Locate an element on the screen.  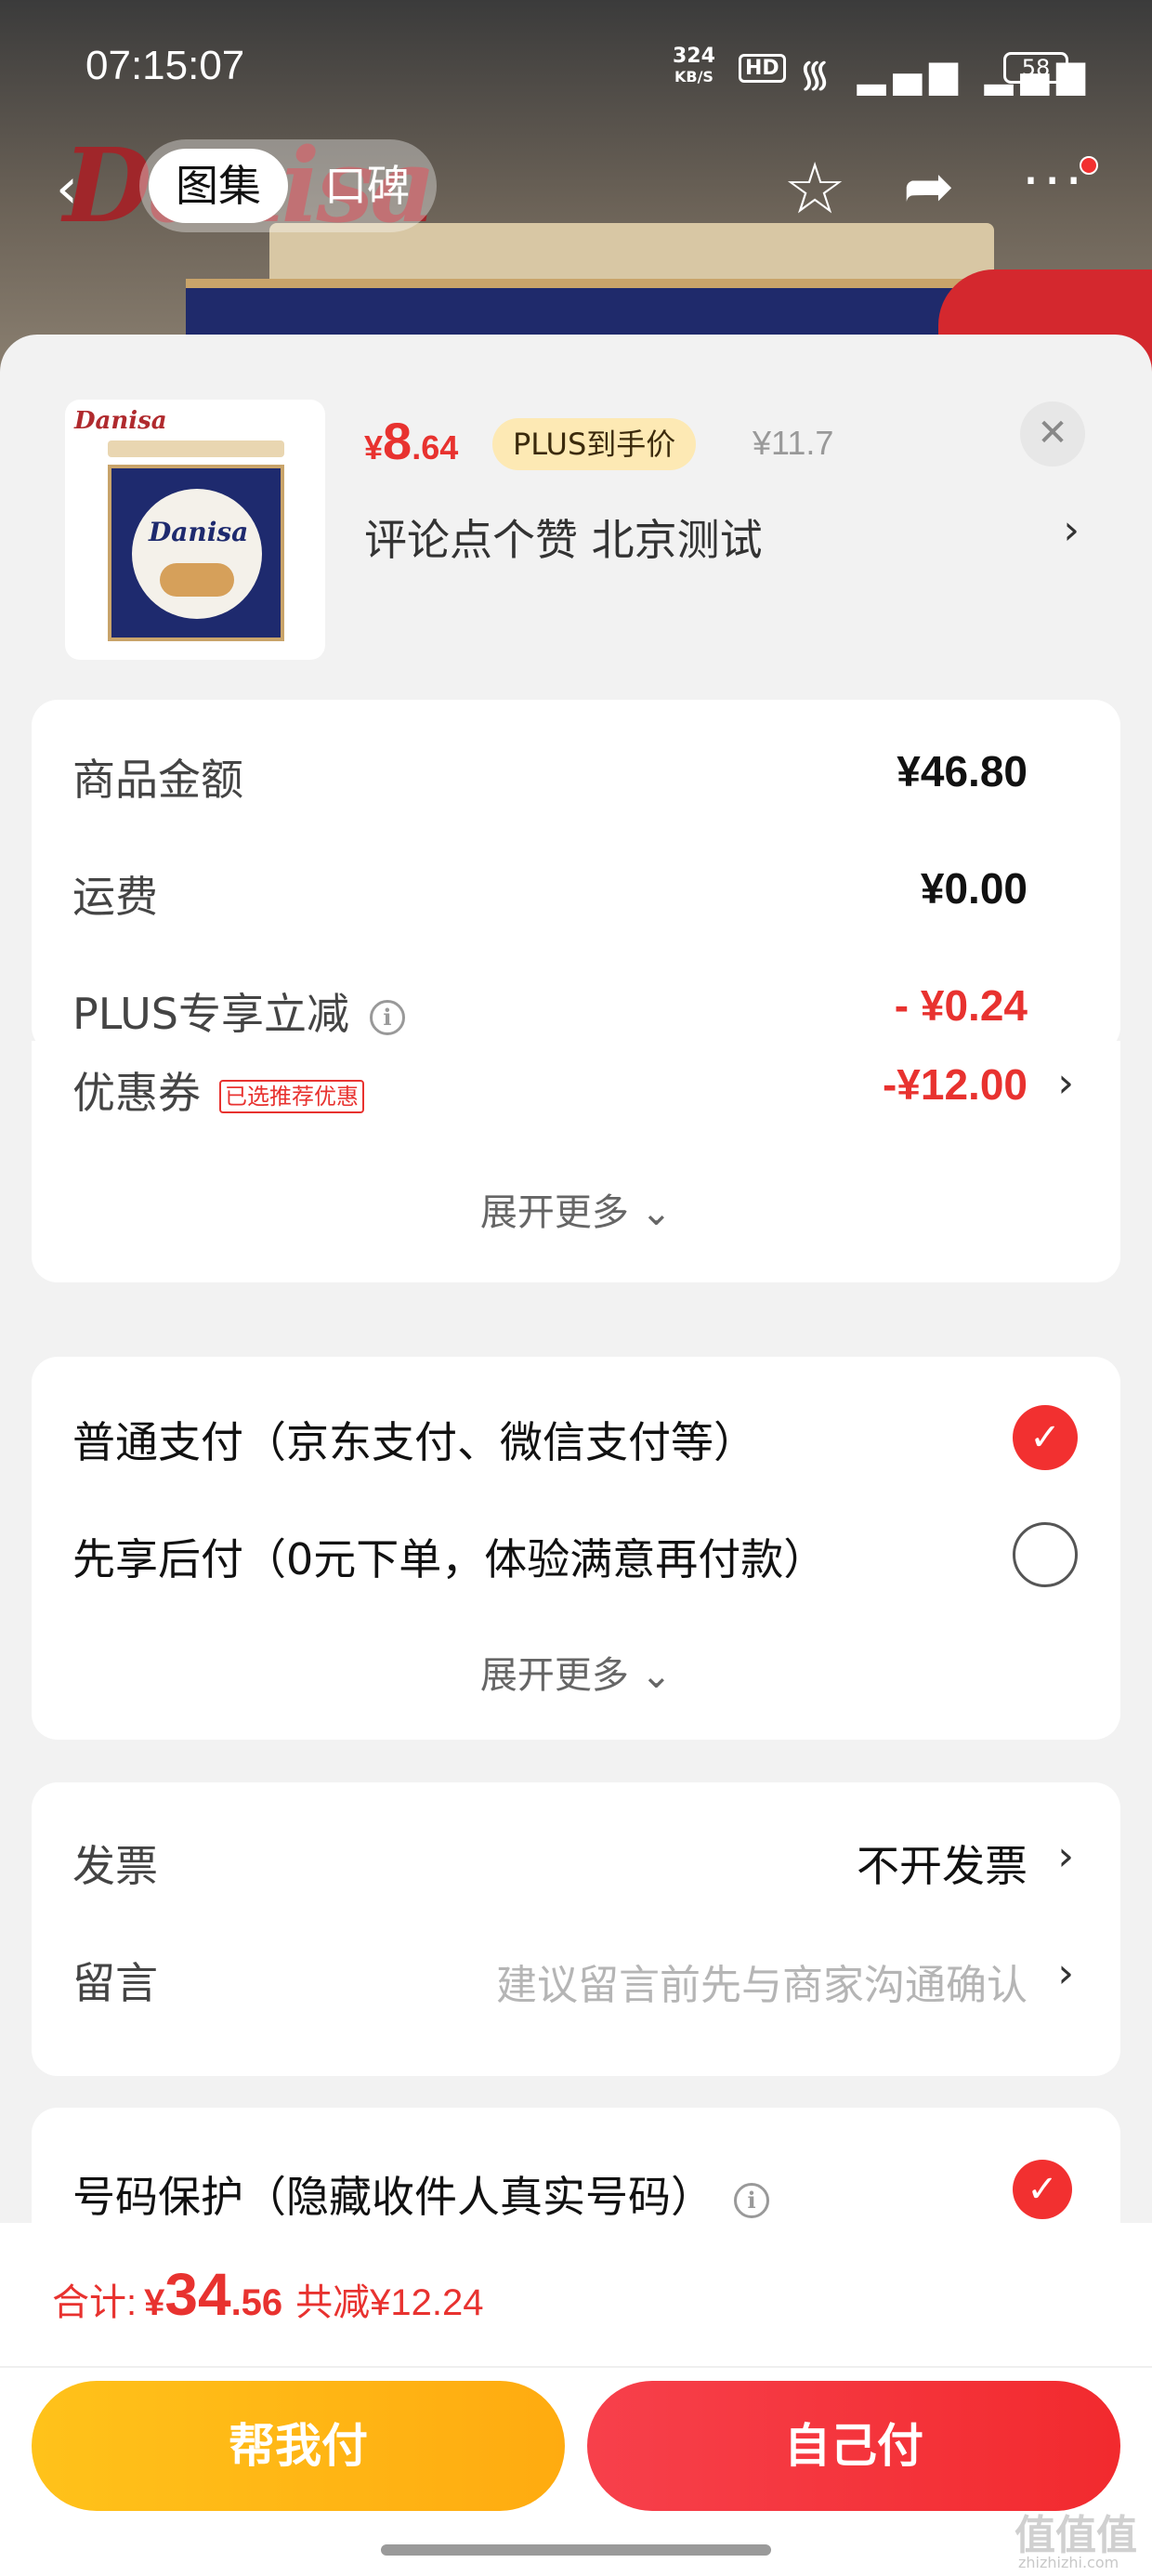
watermark-logo: 值值值 is located at coordinates (1076, 2535).